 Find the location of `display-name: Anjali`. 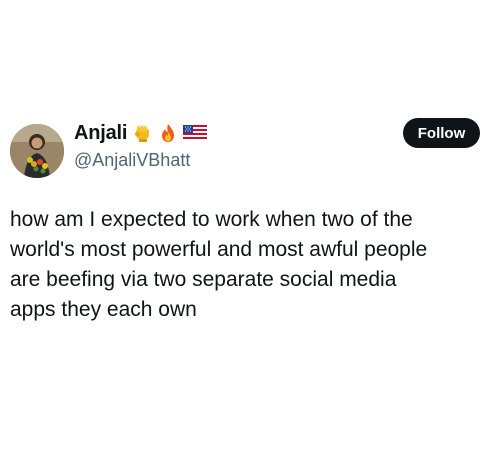

display-name: Anjali is located at coordinates (100, 133).